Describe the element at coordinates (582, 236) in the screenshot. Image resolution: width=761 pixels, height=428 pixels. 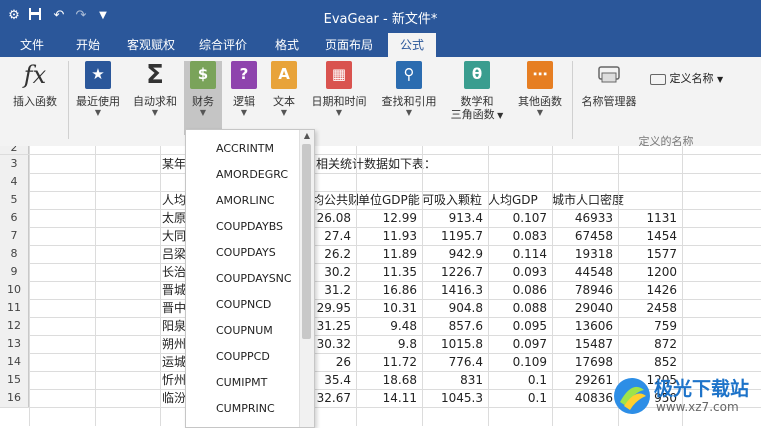
I see `table-cell: 67458` at that location.